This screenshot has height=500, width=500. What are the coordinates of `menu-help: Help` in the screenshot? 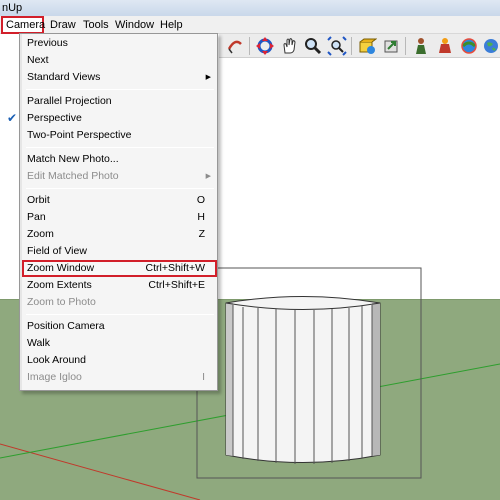 It's located at (171, 25).